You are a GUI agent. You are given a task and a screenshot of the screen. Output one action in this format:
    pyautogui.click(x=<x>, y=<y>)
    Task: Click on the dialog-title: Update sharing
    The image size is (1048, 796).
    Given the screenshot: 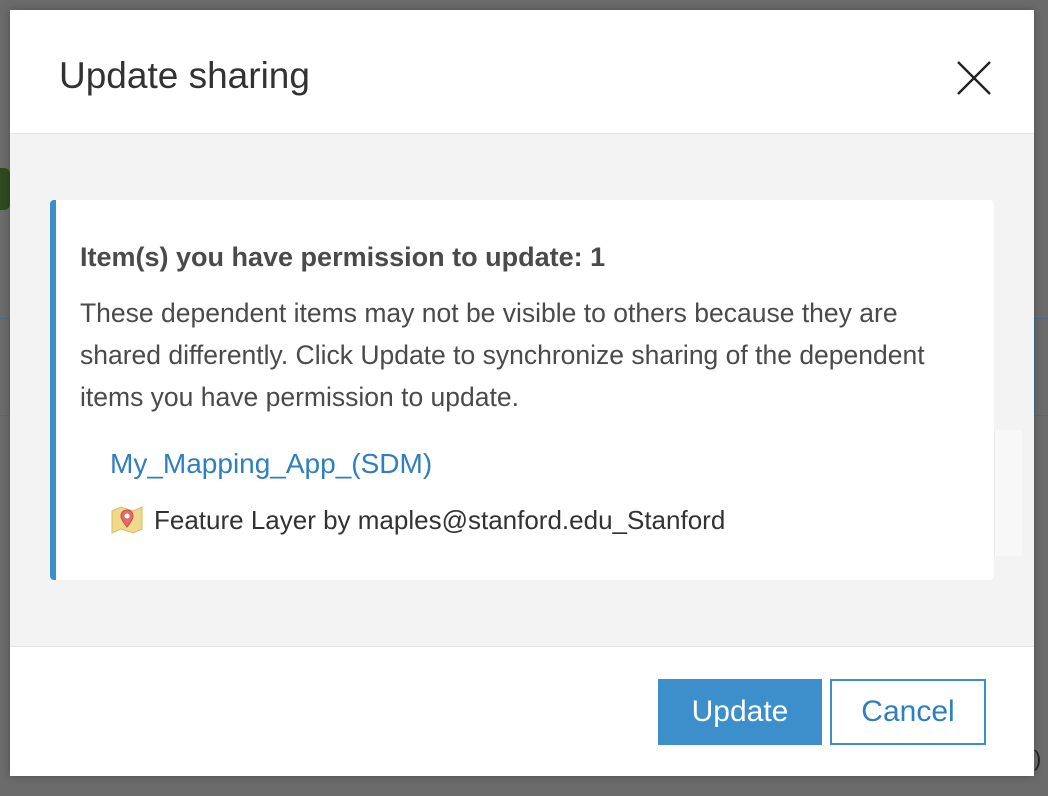 What is the action you would take?
    pyautogui.click(x=184, y=75)
    